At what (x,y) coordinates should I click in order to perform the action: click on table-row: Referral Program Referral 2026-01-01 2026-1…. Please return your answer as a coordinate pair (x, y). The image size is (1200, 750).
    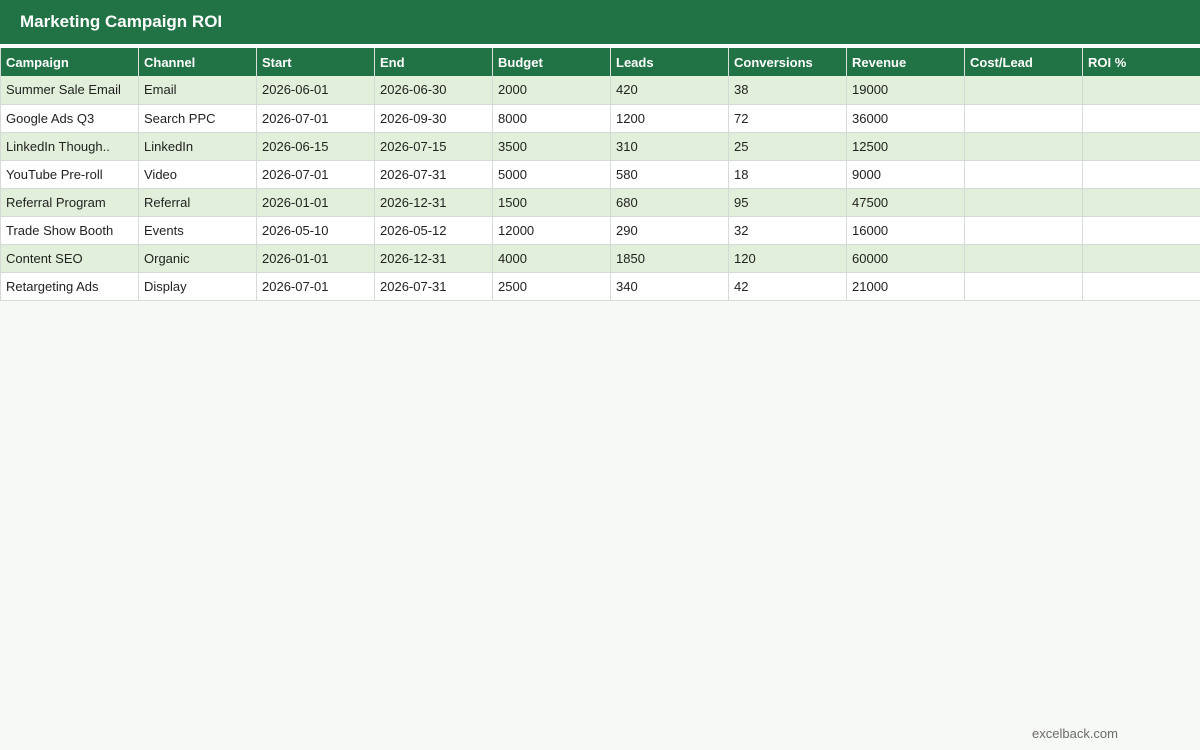
    Looking at the image, I should click on (600, 202).